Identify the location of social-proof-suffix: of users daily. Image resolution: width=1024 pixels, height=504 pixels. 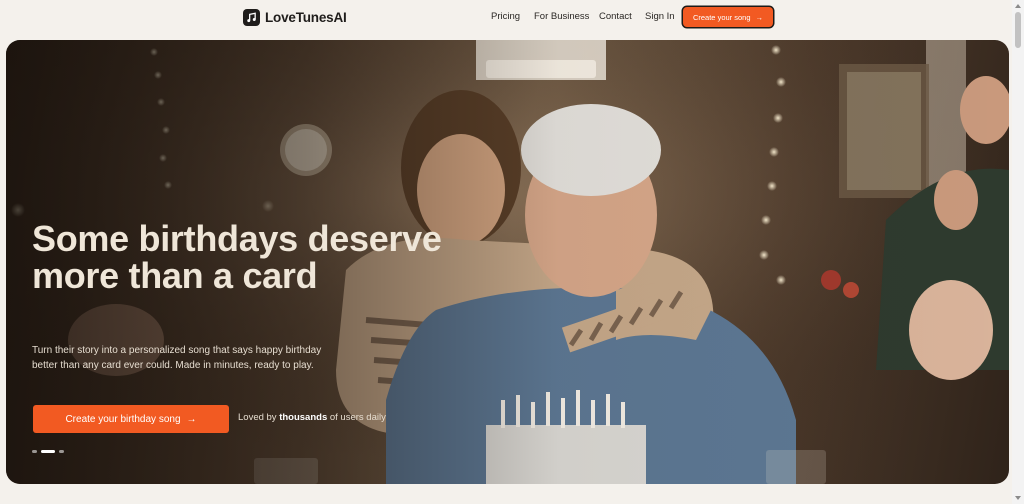
(357, 417).